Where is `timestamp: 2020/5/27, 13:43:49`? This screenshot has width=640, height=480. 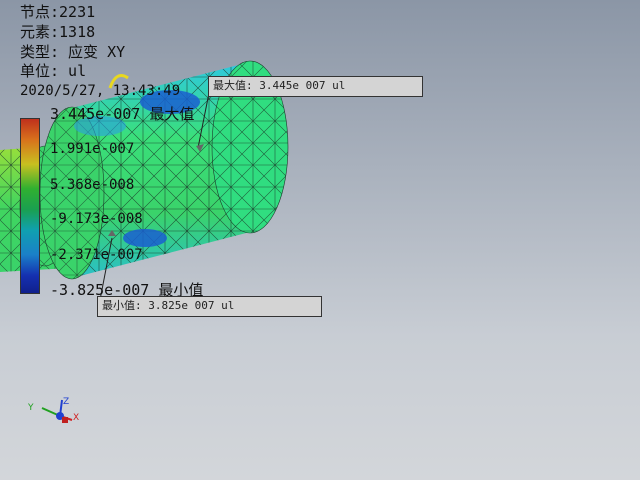 timestamp: 2020/5/27, 13:43:49 is located at coordinates (100, 91).